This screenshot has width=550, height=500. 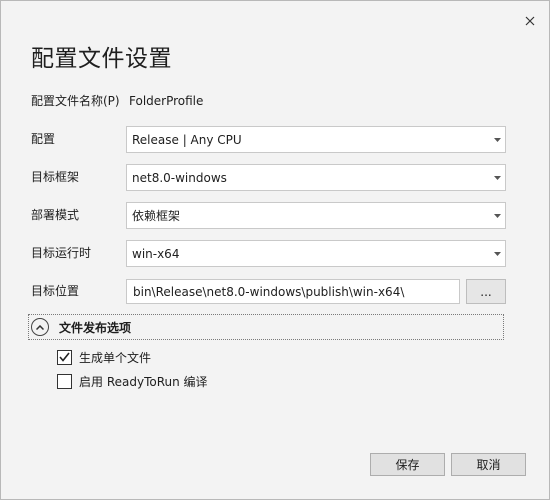 I want to click on deployment-mode-value: 依赖框架, so click(x=156, y=216).